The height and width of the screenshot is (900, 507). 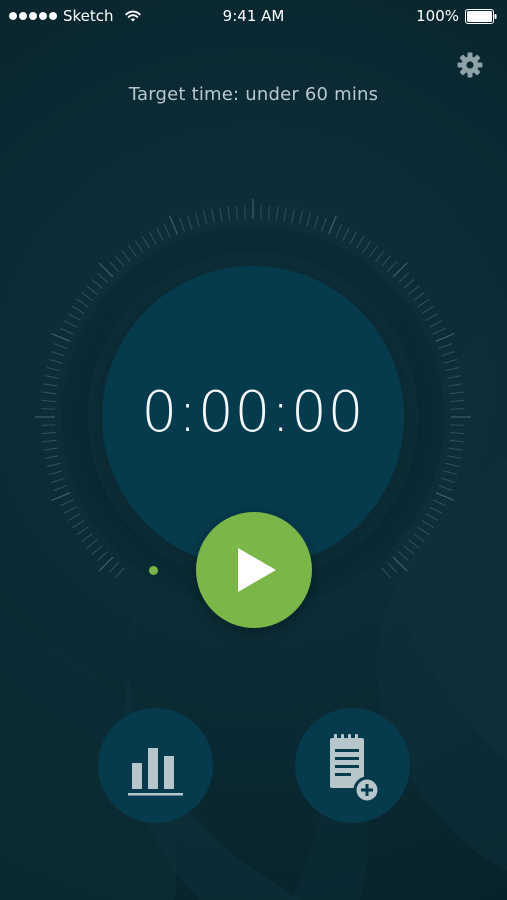 What do you see at coordinates (253, 17) in the screenshot?
I see `status-bar: Sketch 9:41 AM 100%` at bounding box center [253, 17].